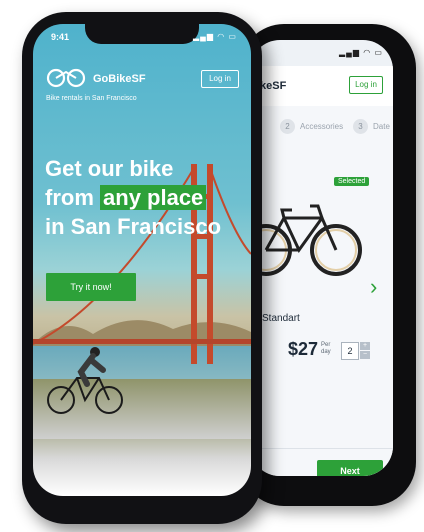 The image size is (424, 532). I want to click on increment-icon: +, so click(365, 346).